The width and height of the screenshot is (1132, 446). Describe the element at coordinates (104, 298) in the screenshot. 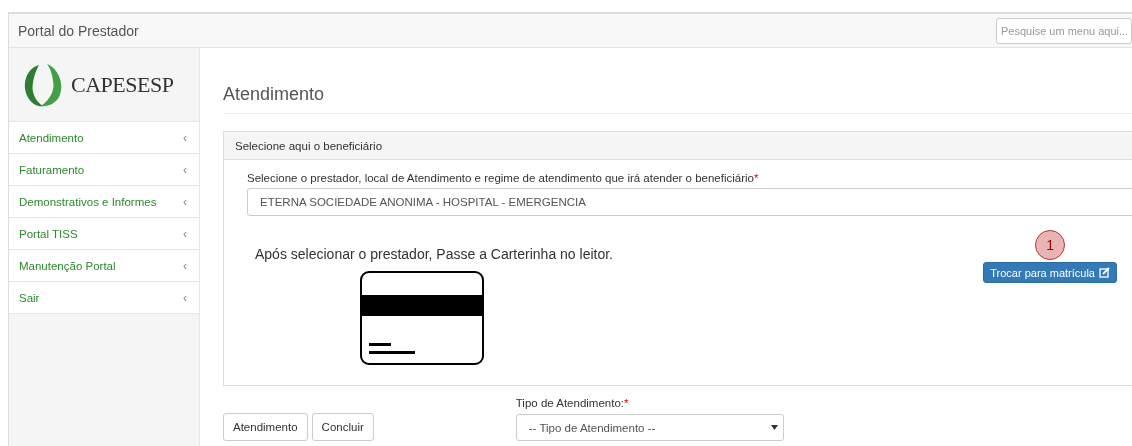

I see `sidebar-item: Sair ‹` at that location.